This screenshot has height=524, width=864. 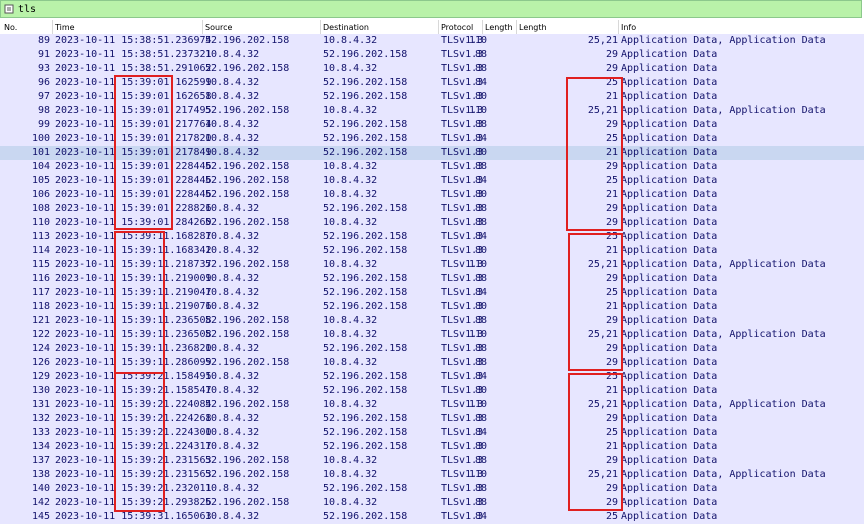 What do you see at coordinates (10, 27) in the screenshot?
I see `column-header-no: No.` at bounding box center [10, 27].